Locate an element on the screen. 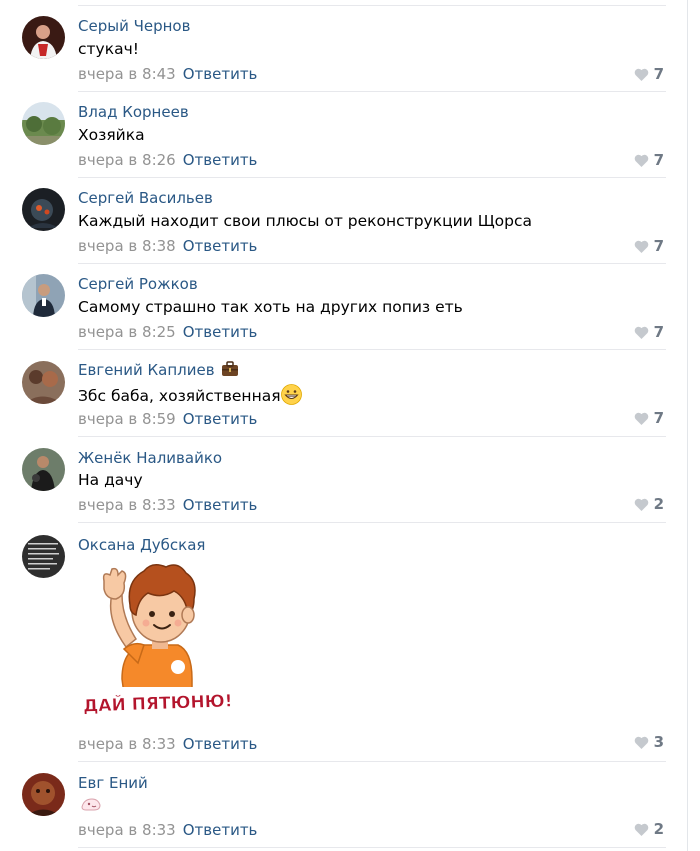  like-button: 3 is located at coordinates (649, 743).